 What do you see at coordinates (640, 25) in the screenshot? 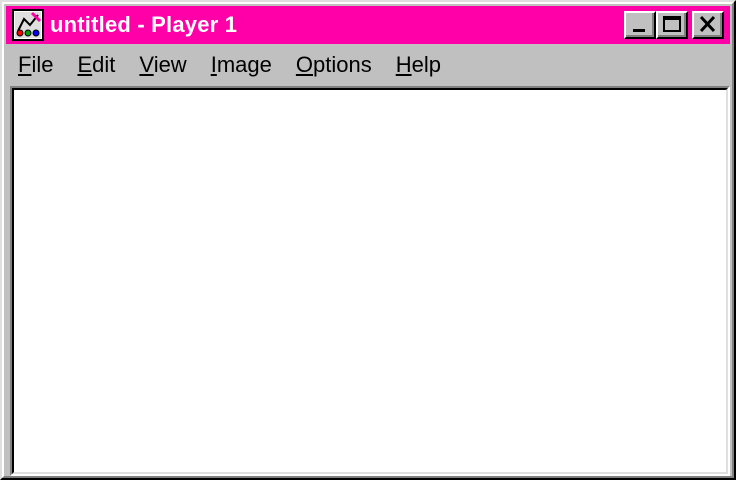
I see `minimize-button` at bounding box center [640, 25].